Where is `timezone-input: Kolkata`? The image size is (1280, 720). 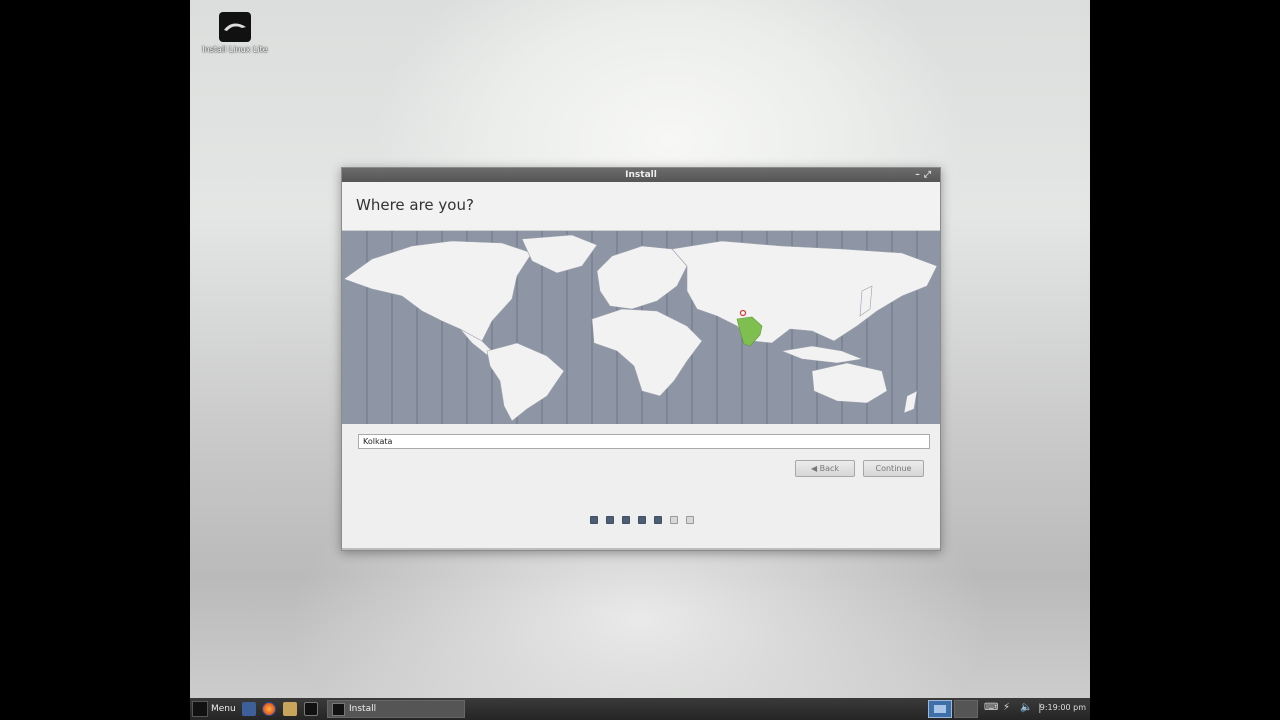
timezone-input: Kolkata is located at coordinates (644, 441).